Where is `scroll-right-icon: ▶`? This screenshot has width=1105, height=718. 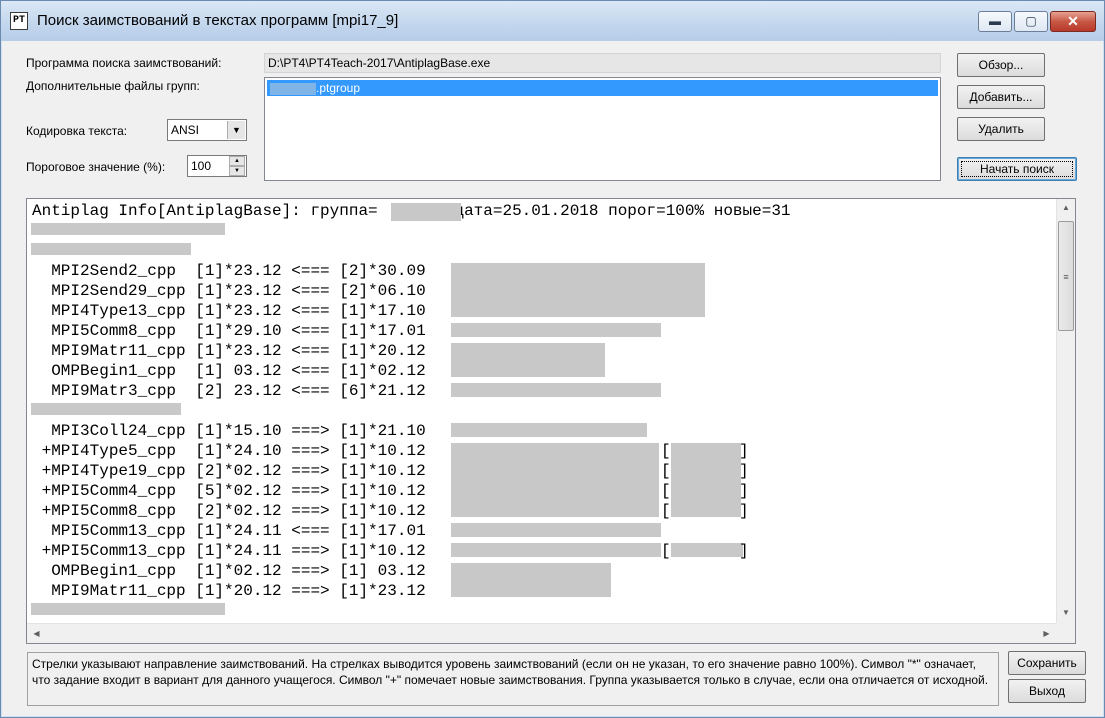 scroll-right-icon: ▶ is located at coordinates (1046, 634).